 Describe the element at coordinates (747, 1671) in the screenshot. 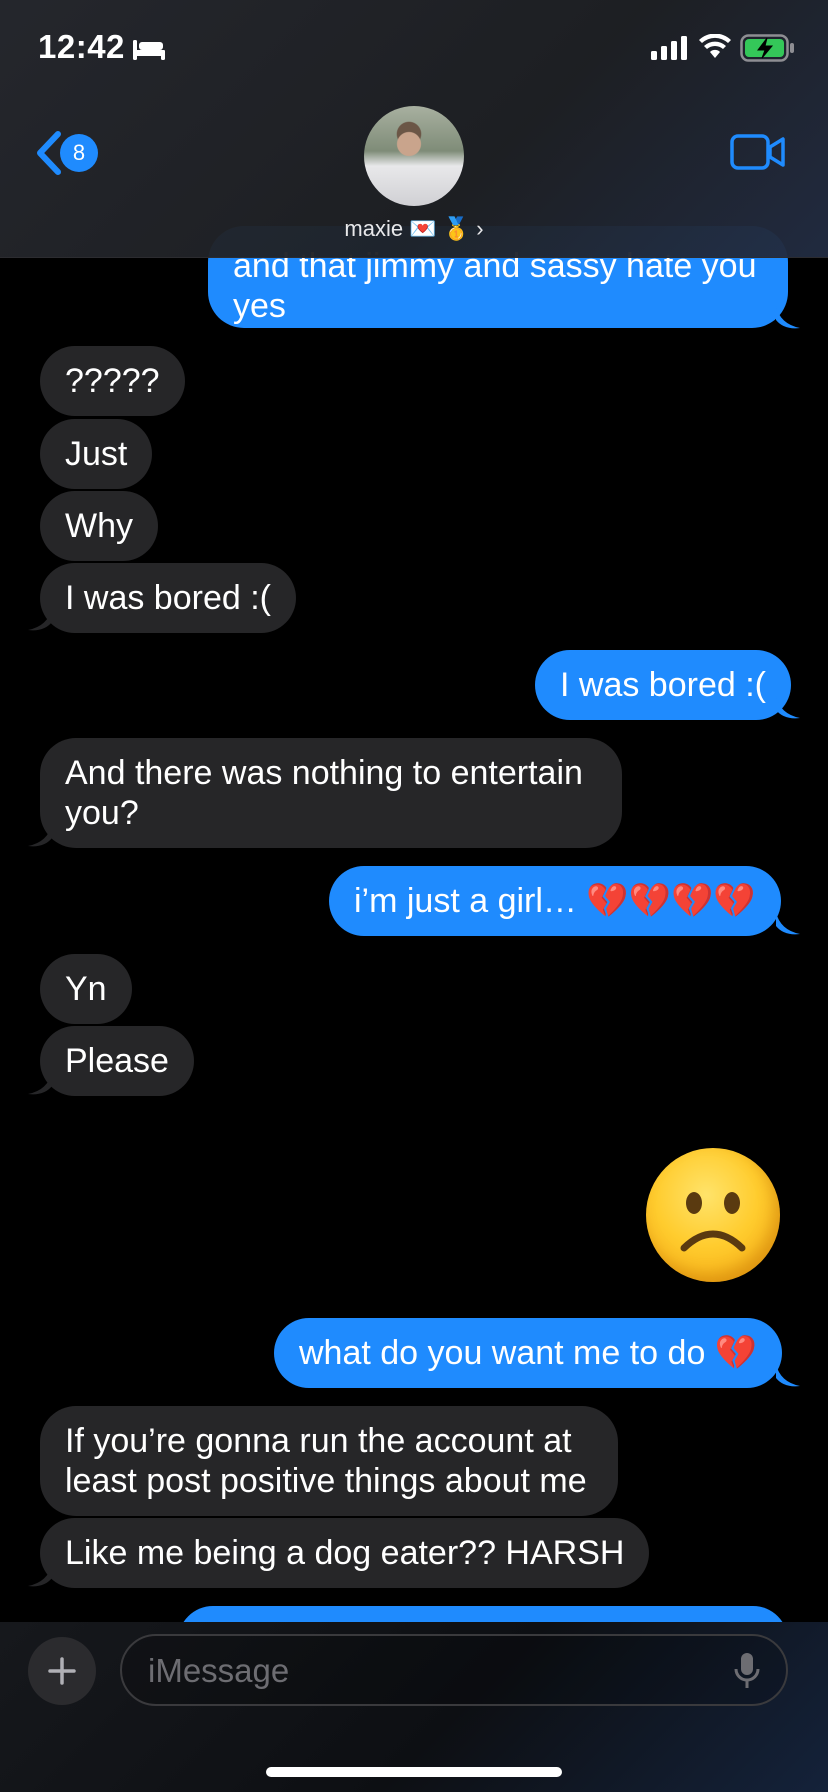

I see `microphone-icon` at that location.